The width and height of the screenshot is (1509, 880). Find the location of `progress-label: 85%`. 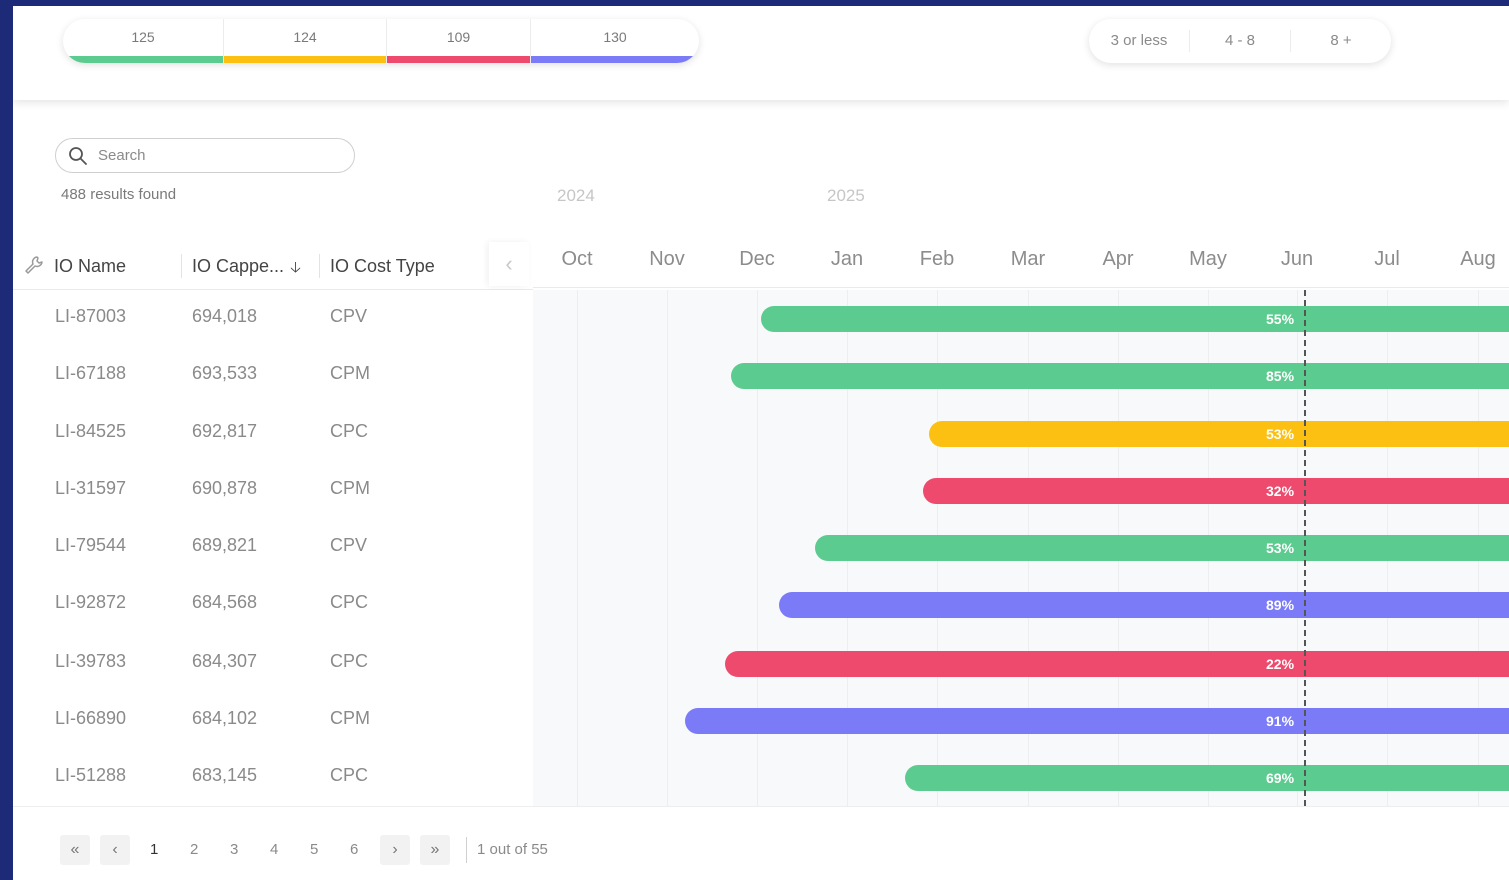

progress-label: 85% is located at coordinates (1280, 376).